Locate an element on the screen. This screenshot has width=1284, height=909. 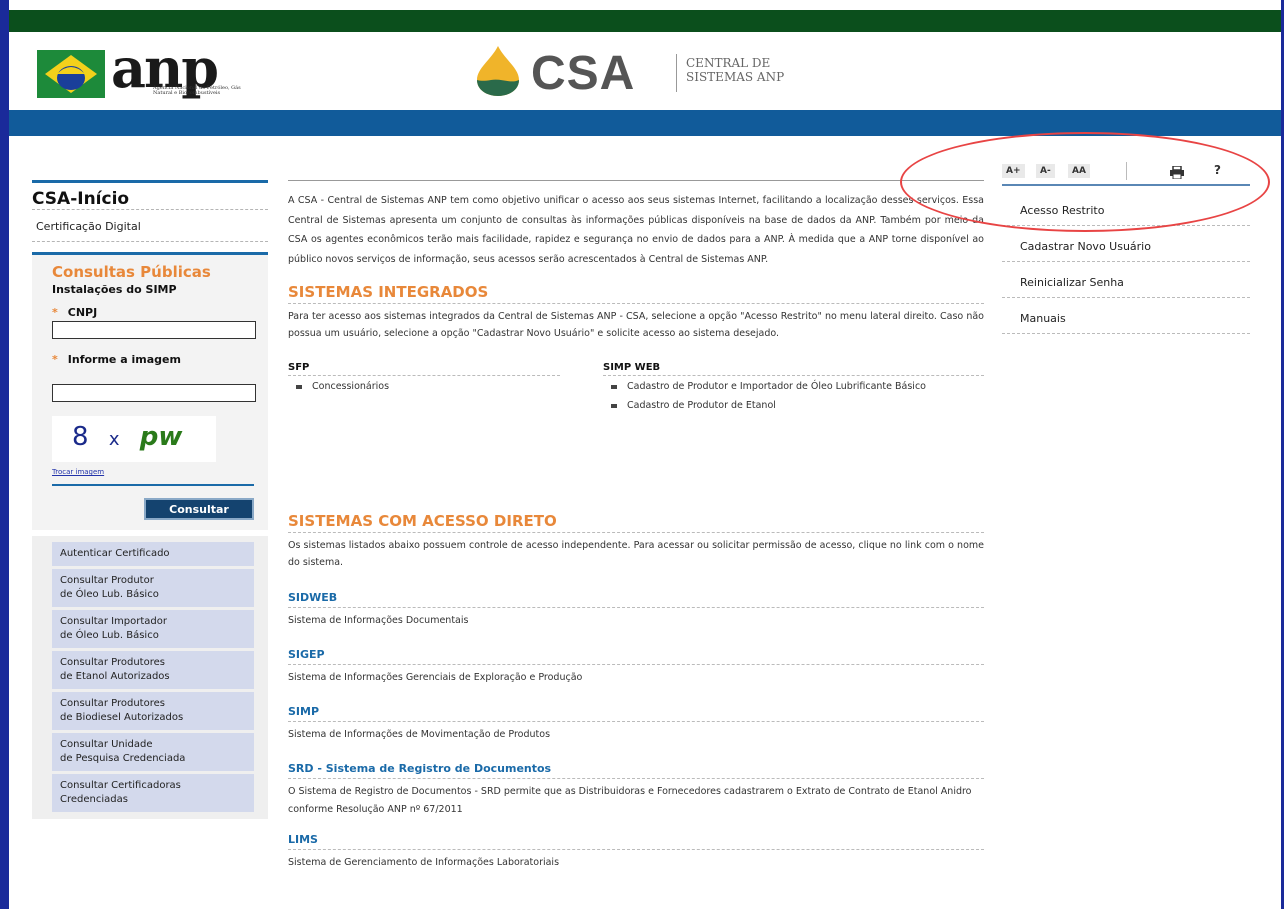
simp-web-item-etanol: Cadastro de Produtor de Etanol is located at coordinates (793, 406).